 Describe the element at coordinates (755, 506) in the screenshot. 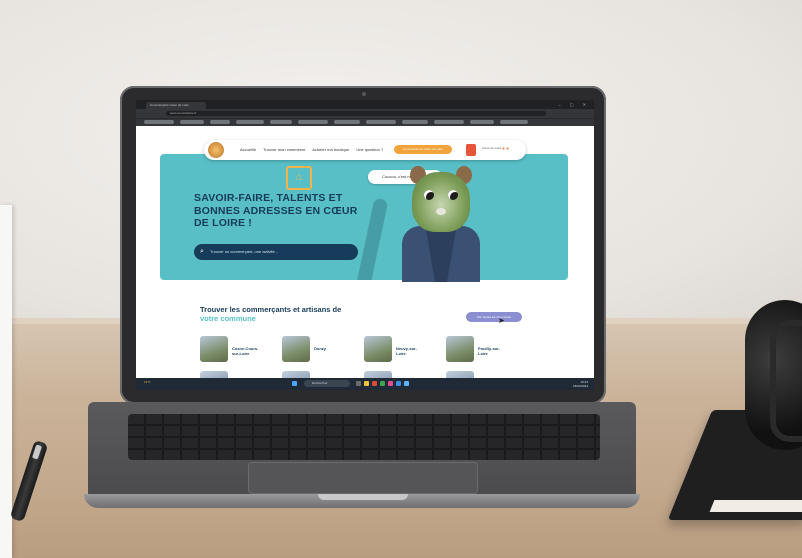

I see `notebook-pages` at that location.